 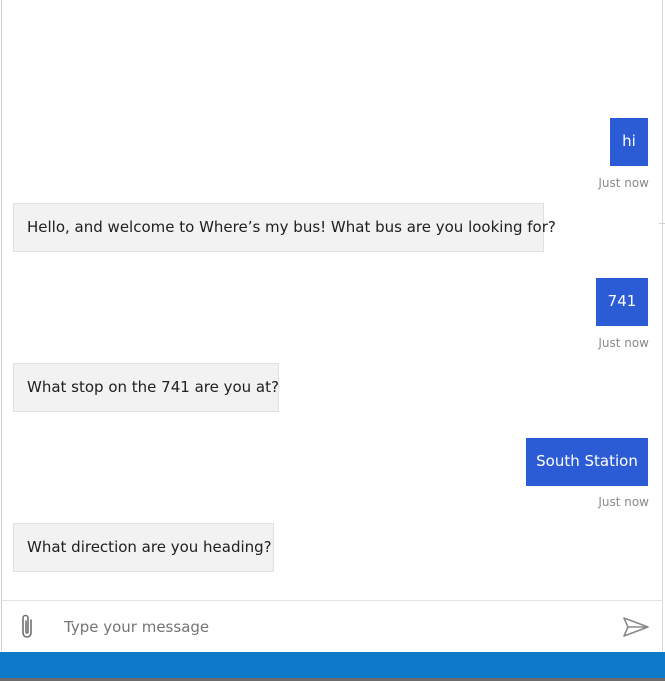 What do you see at coordinates (587, 462) in the screenshot?
I see `user-message: South Station` at bounding box center [587, 462].